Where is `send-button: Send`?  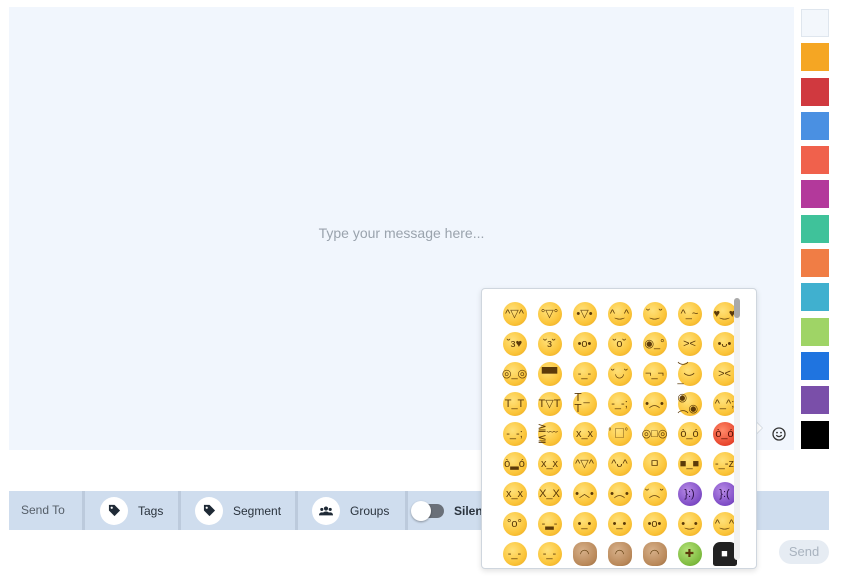
send-button: Send is located at coordinates (804, 552).